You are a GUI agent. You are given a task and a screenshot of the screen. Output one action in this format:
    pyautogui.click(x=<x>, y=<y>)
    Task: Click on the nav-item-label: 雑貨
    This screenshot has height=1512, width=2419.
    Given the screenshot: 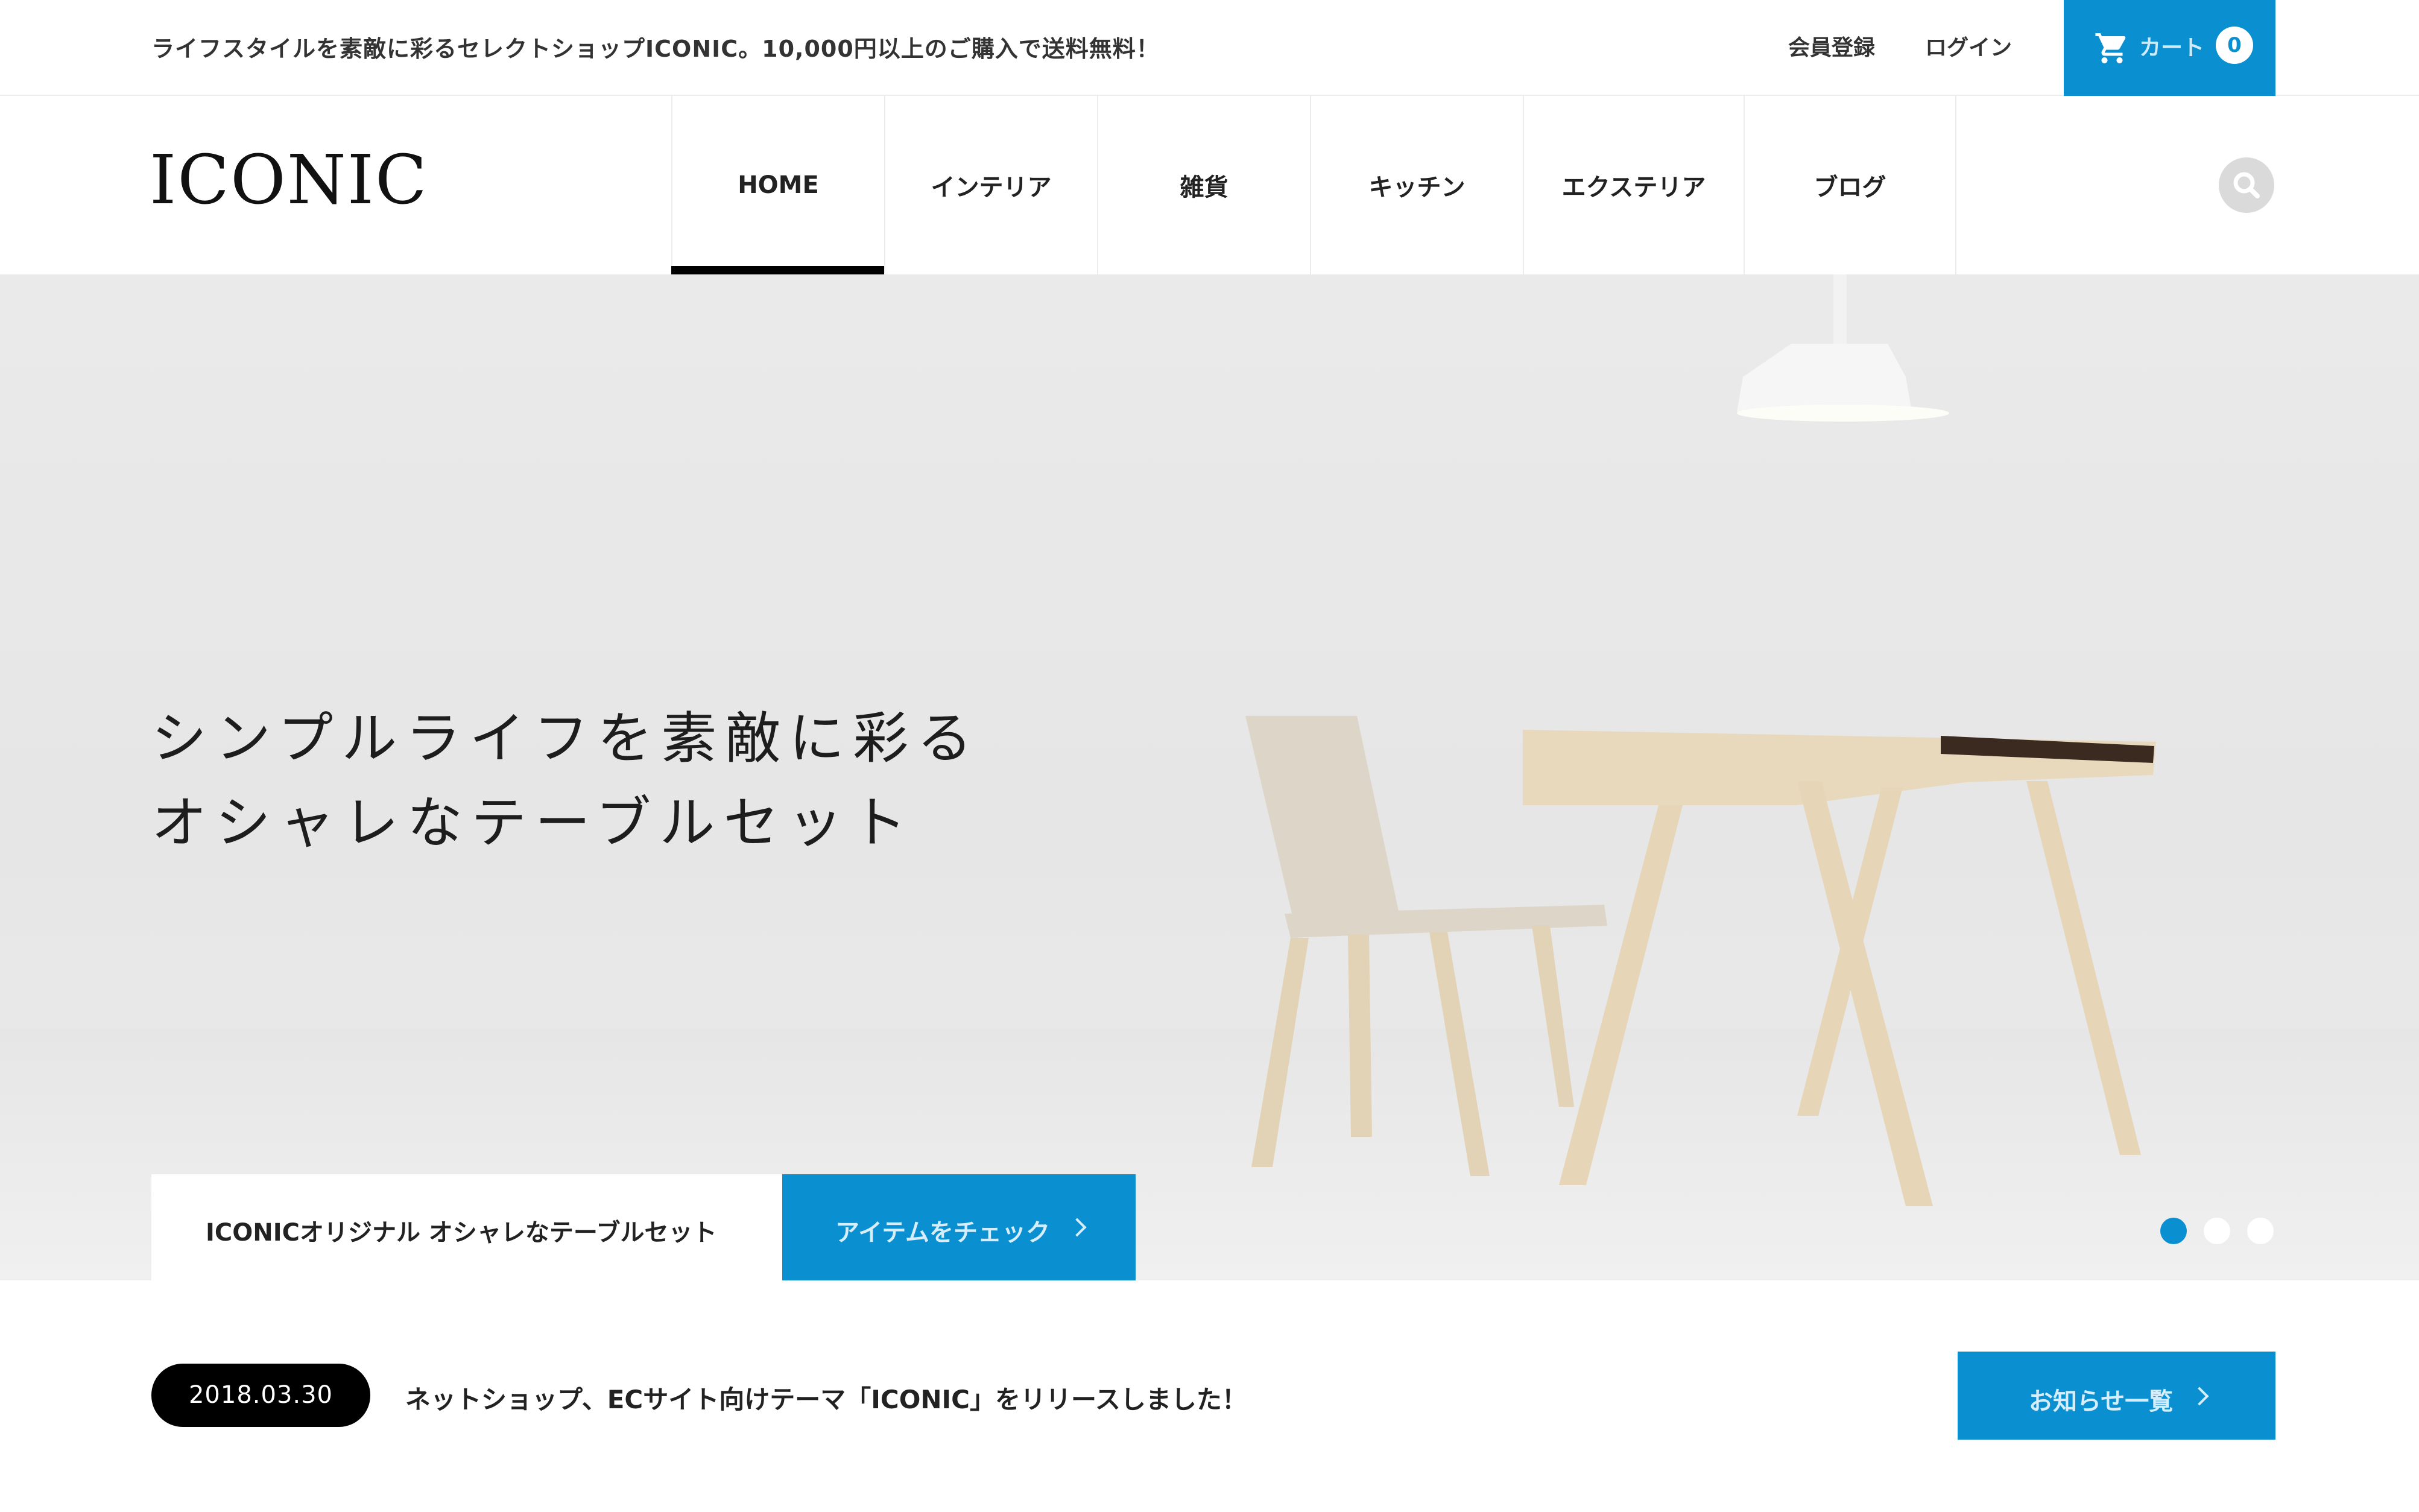 What is the action you would take?
    pyautogui.click(x=1204, y=187)
    